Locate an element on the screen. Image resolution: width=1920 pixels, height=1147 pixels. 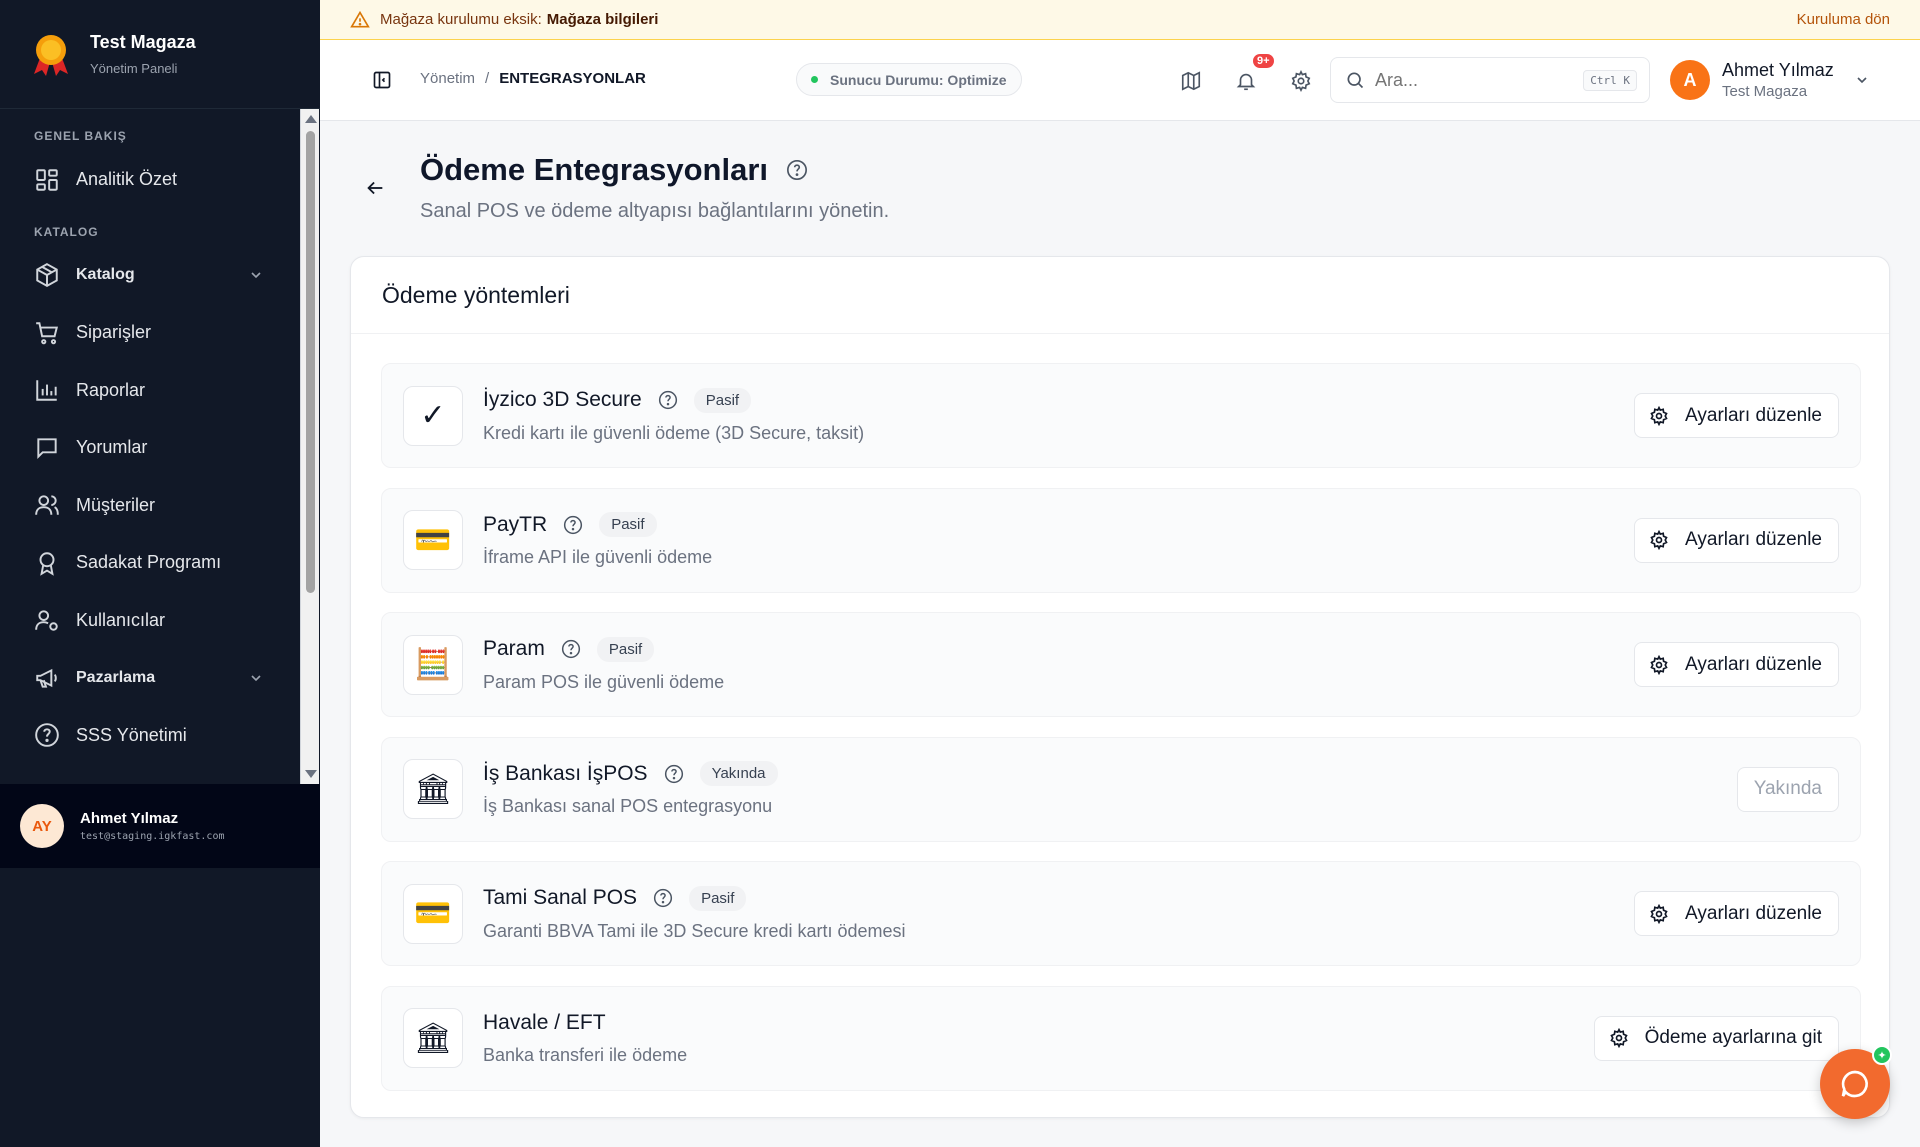
sidebar-item-users: Kullanıcılar is located at coordinates (150, 621).